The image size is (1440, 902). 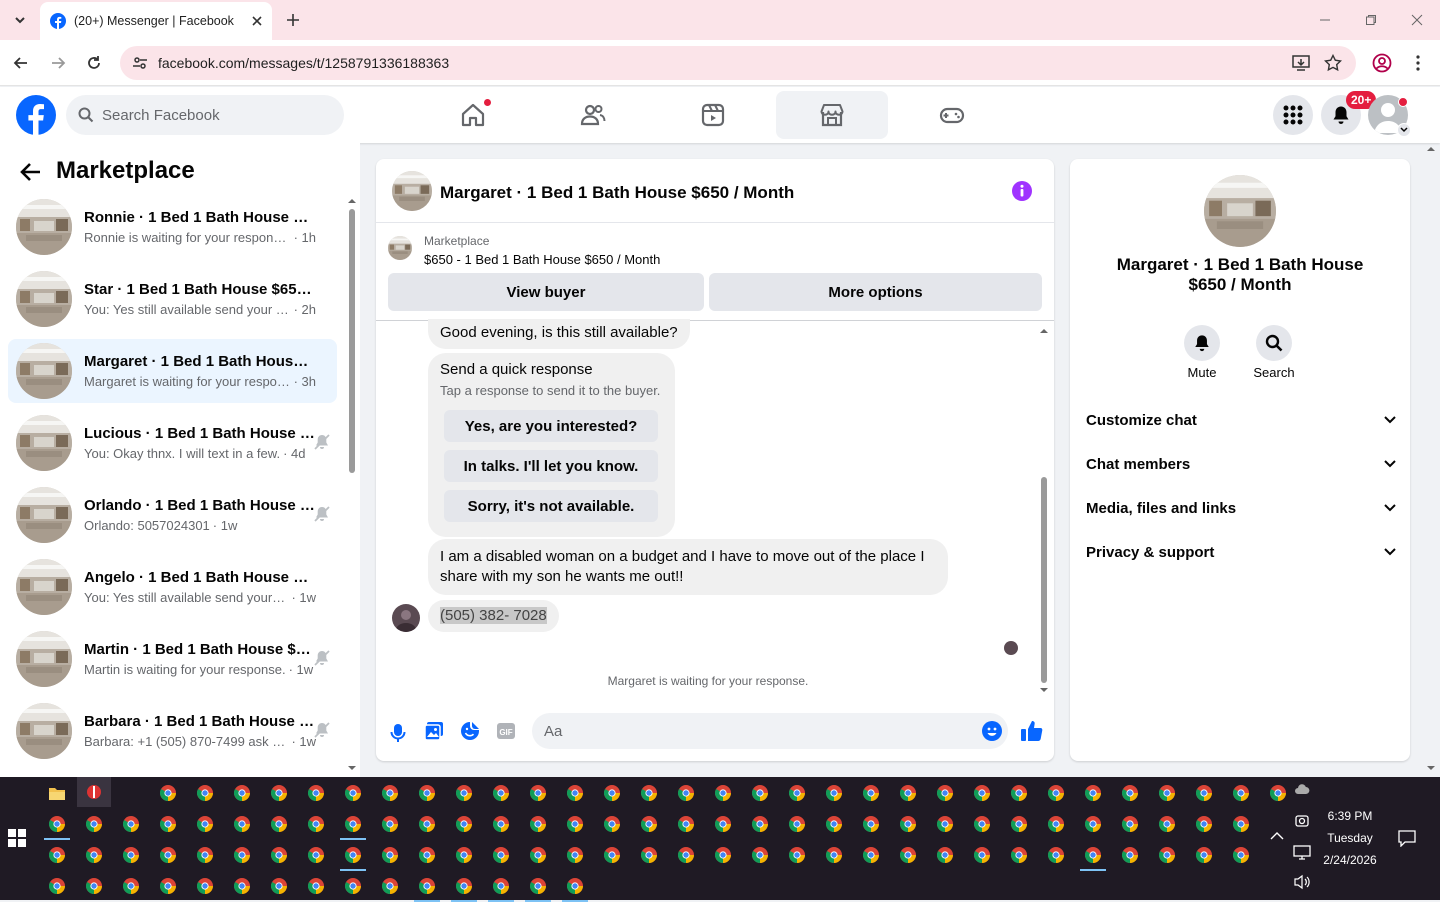 I want to click on back-icon, so click(x=21, y=63).